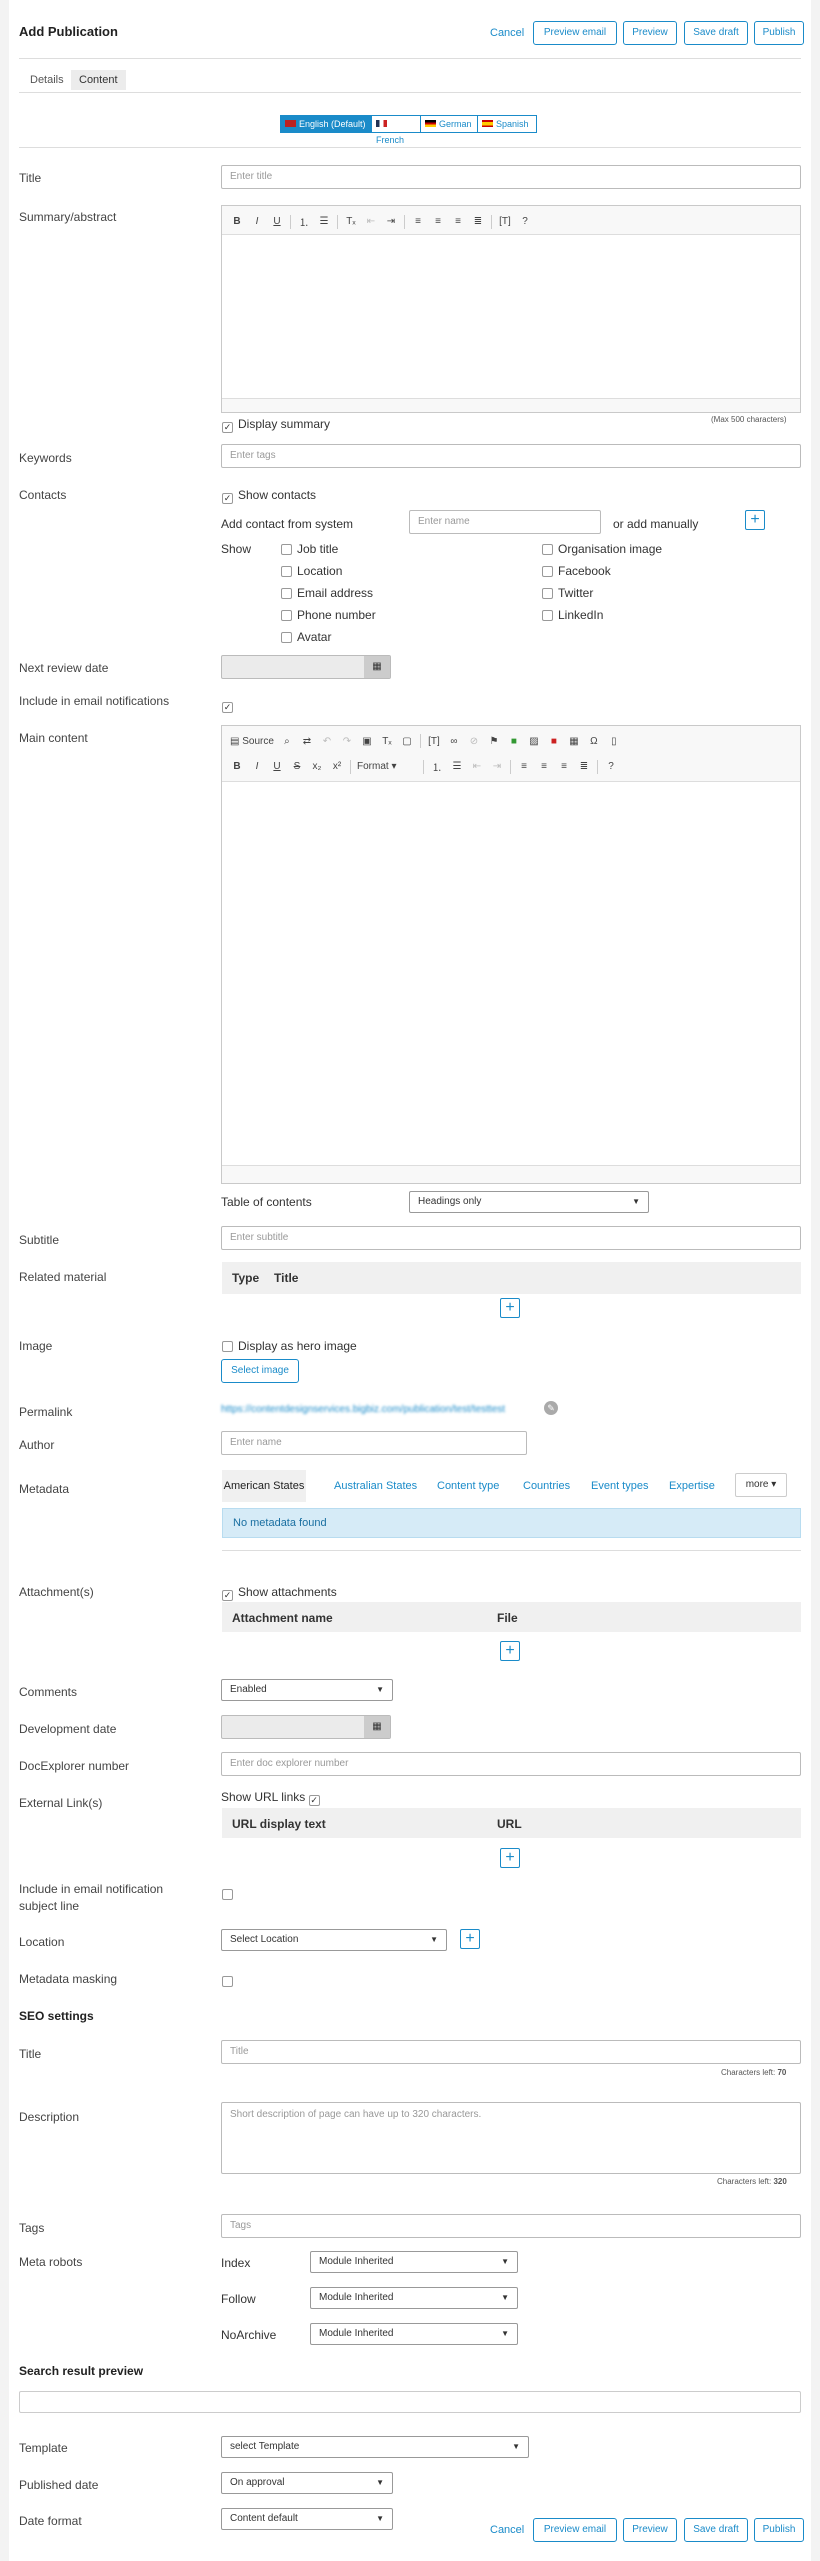 This screenshot has height=2561, width=820. What do you see at coordinates (576, 571) in the screenshot?
I see `facebook-checkbox: Facebook` at bounding box center [576, 571].